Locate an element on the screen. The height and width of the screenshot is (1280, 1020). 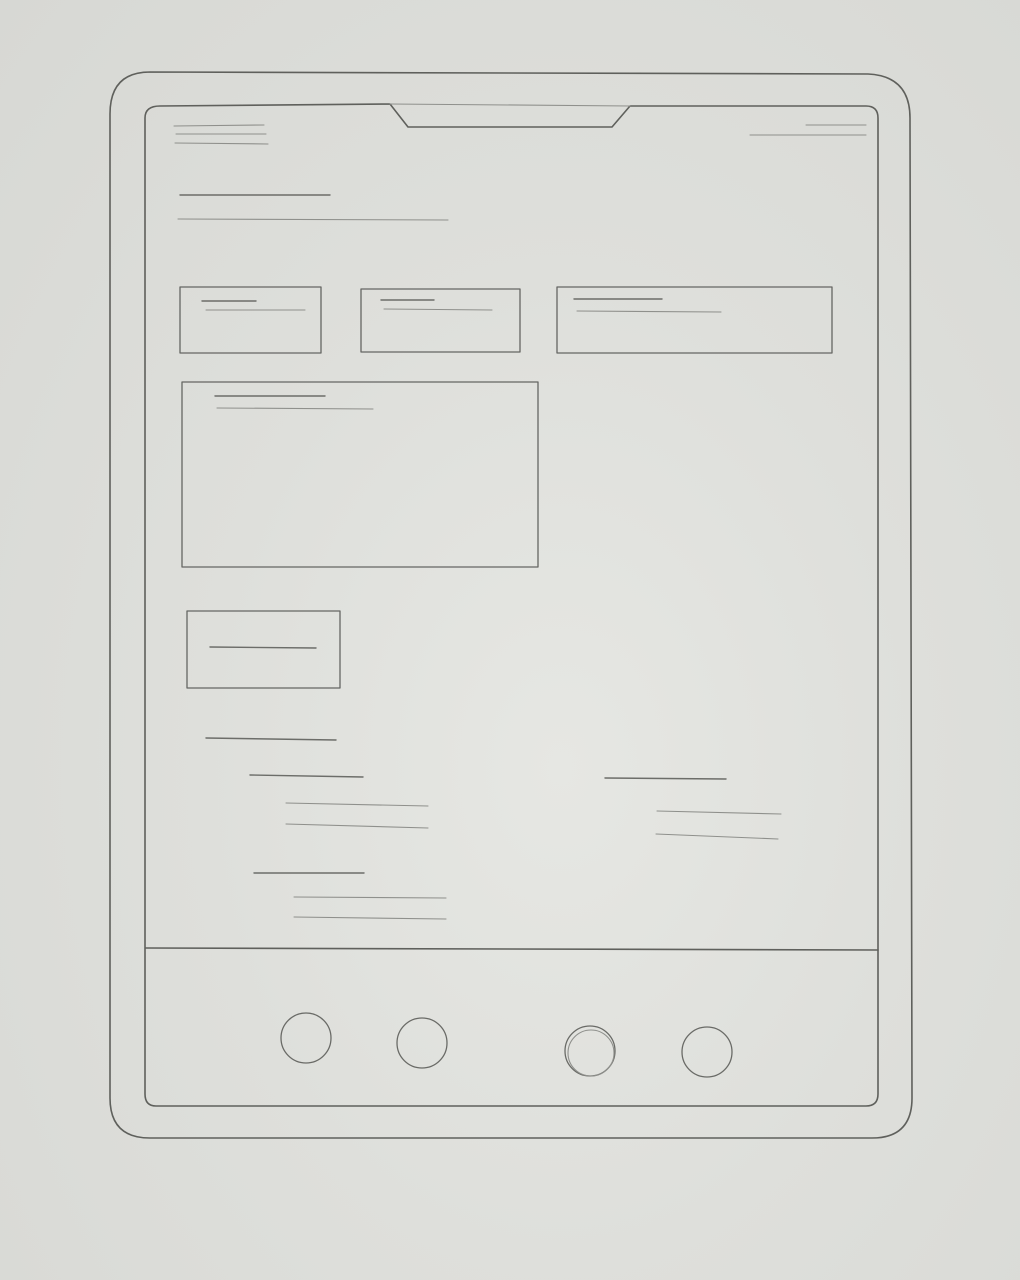
list-item is located at coordinates (306, 776).